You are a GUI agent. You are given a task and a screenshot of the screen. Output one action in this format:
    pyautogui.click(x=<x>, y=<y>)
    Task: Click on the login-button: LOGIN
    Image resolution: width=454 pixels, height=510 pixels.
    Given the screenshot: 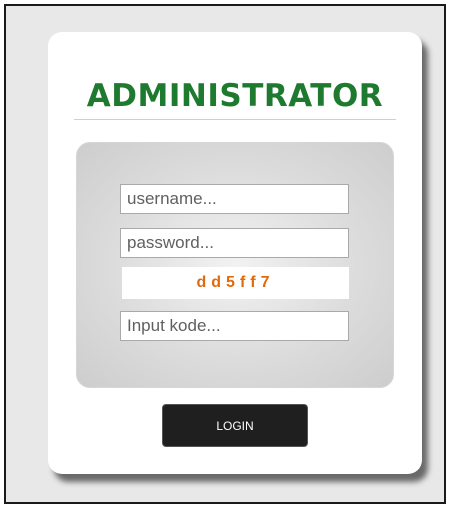 What is the action you would take?
    pyautogui.click(x=235, y=425)
    